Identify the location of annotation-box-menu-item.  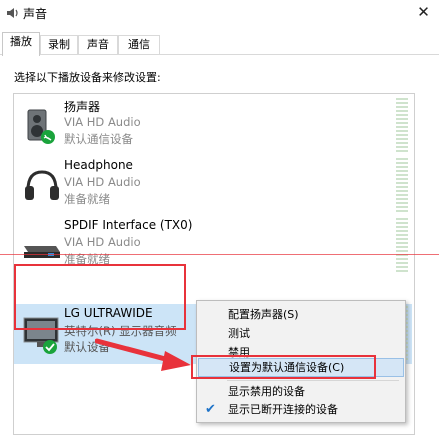
(283, 367).